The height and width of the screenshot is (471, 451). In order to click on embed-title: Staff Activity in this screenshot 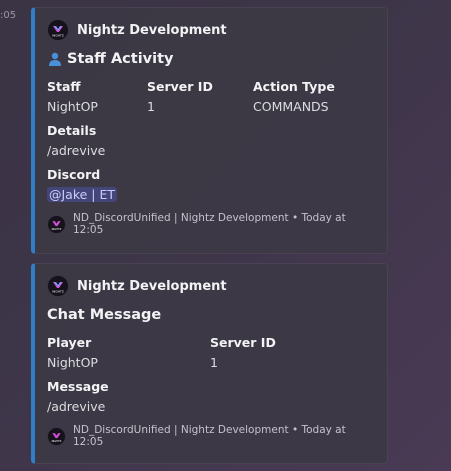, I will do `click(211, 59)`.